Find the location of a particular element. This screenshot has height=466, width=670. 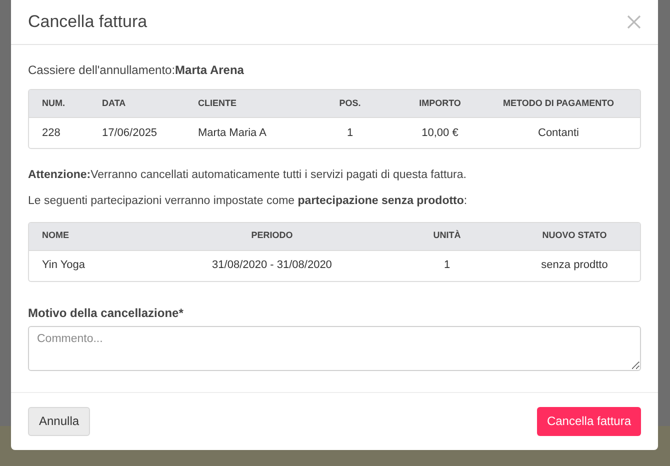

dialog-title: Cancella fattura is located at coordinates (88, 22).